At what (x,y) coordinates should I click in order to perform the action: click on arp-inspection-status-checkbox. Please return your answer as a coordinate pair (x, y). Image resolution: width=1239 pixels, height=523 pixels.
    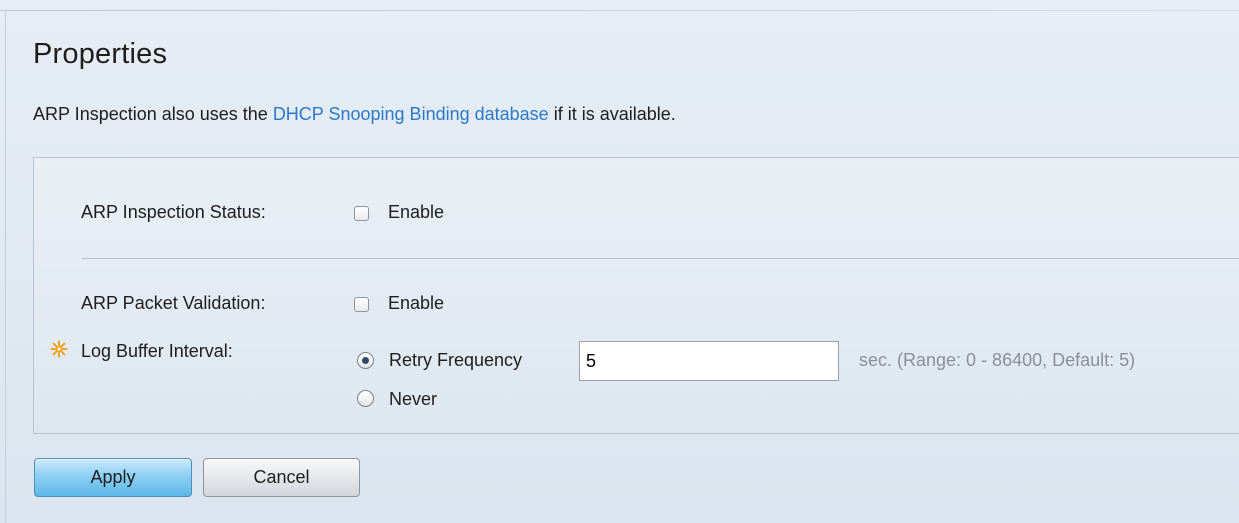
    Looking at the image, I should click on (361, 213).